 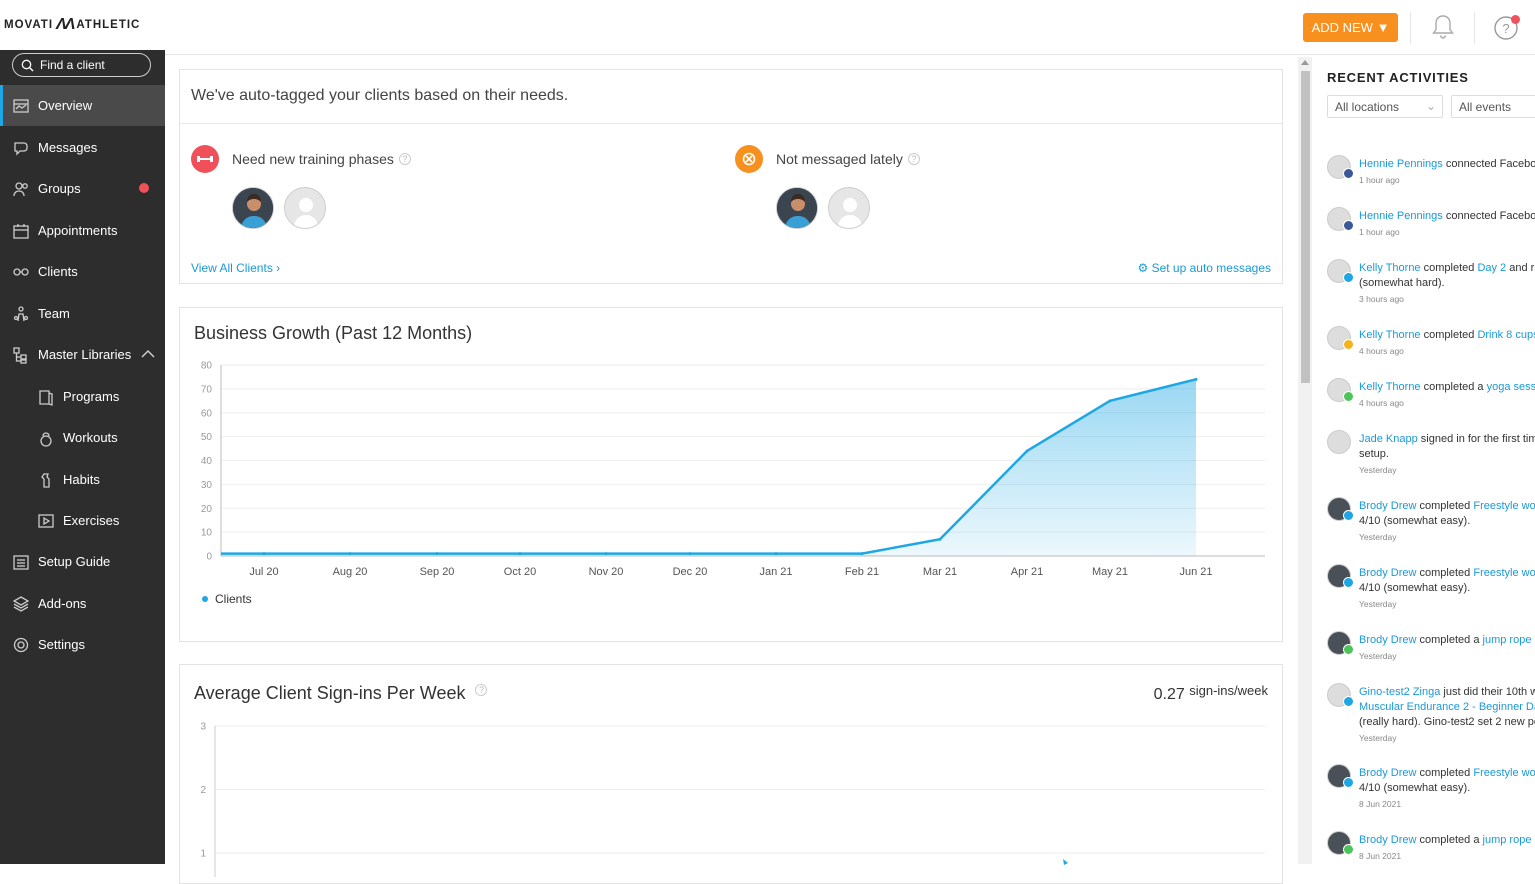 I want to click on setup-auto-messages-link: ⚙ Set up auto messages, so click(x=1204, y=268).